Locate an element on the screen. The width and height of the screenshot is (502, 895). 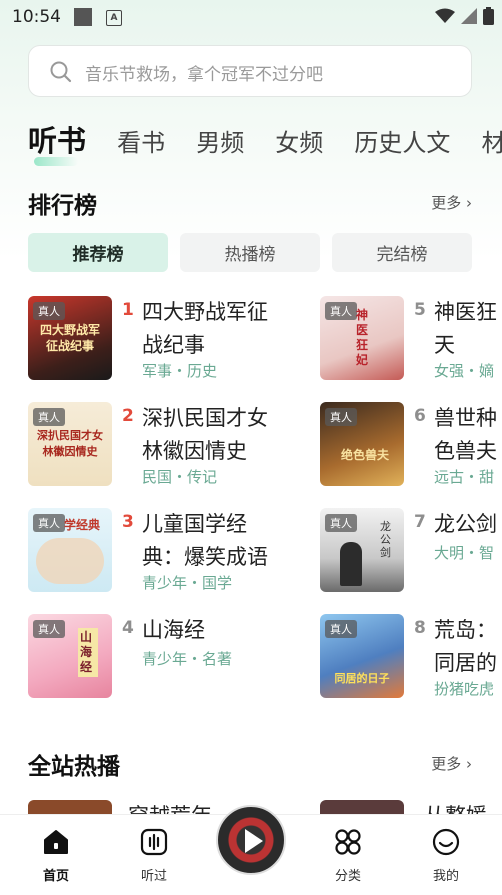
cover-text: 绝色兽夫 is located at coordinates (364, 455).